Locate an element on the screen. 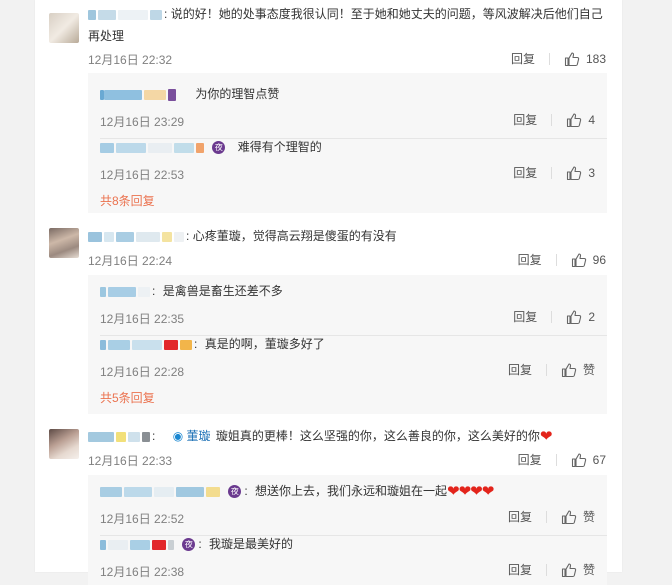  comment-text: : 心疼董璇，觉得高云翔是傻蛋的有没有 is located at coordinates (348, 236).